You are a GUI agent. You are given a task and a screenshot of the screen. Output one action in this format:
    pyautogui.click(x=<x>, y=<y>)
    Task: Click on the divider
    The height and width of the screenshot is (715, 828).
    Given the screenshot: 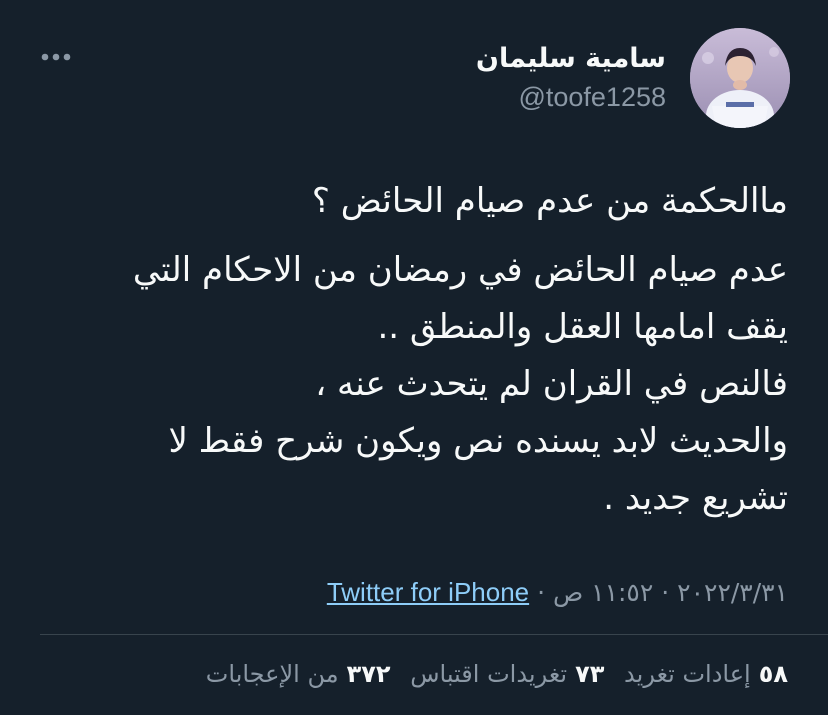 What is the action you would take?
    pyautogui.click(x=434, y=634)
    